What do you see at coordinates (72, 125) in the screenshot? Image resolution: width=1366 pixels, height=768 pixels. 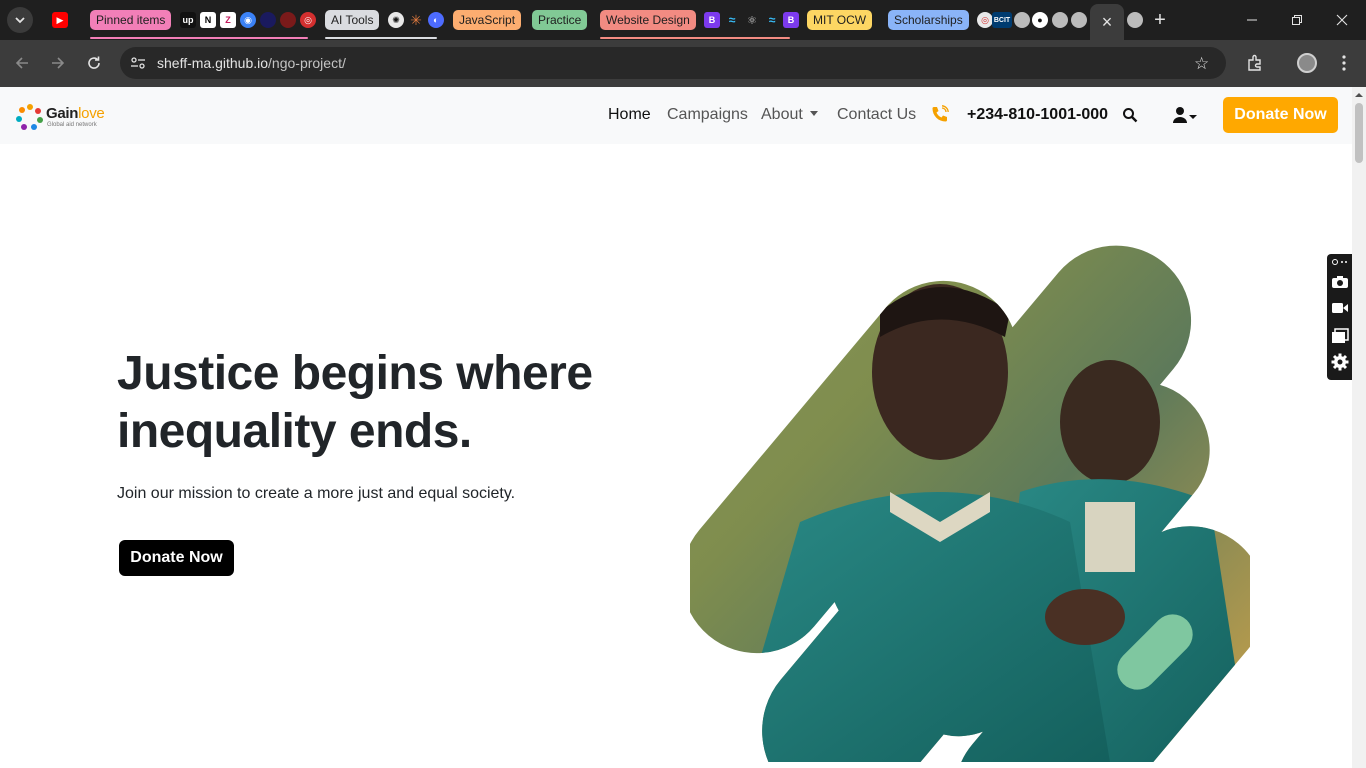 I see `logo-tagline: Global aid network` at bounding box center [72, 125].